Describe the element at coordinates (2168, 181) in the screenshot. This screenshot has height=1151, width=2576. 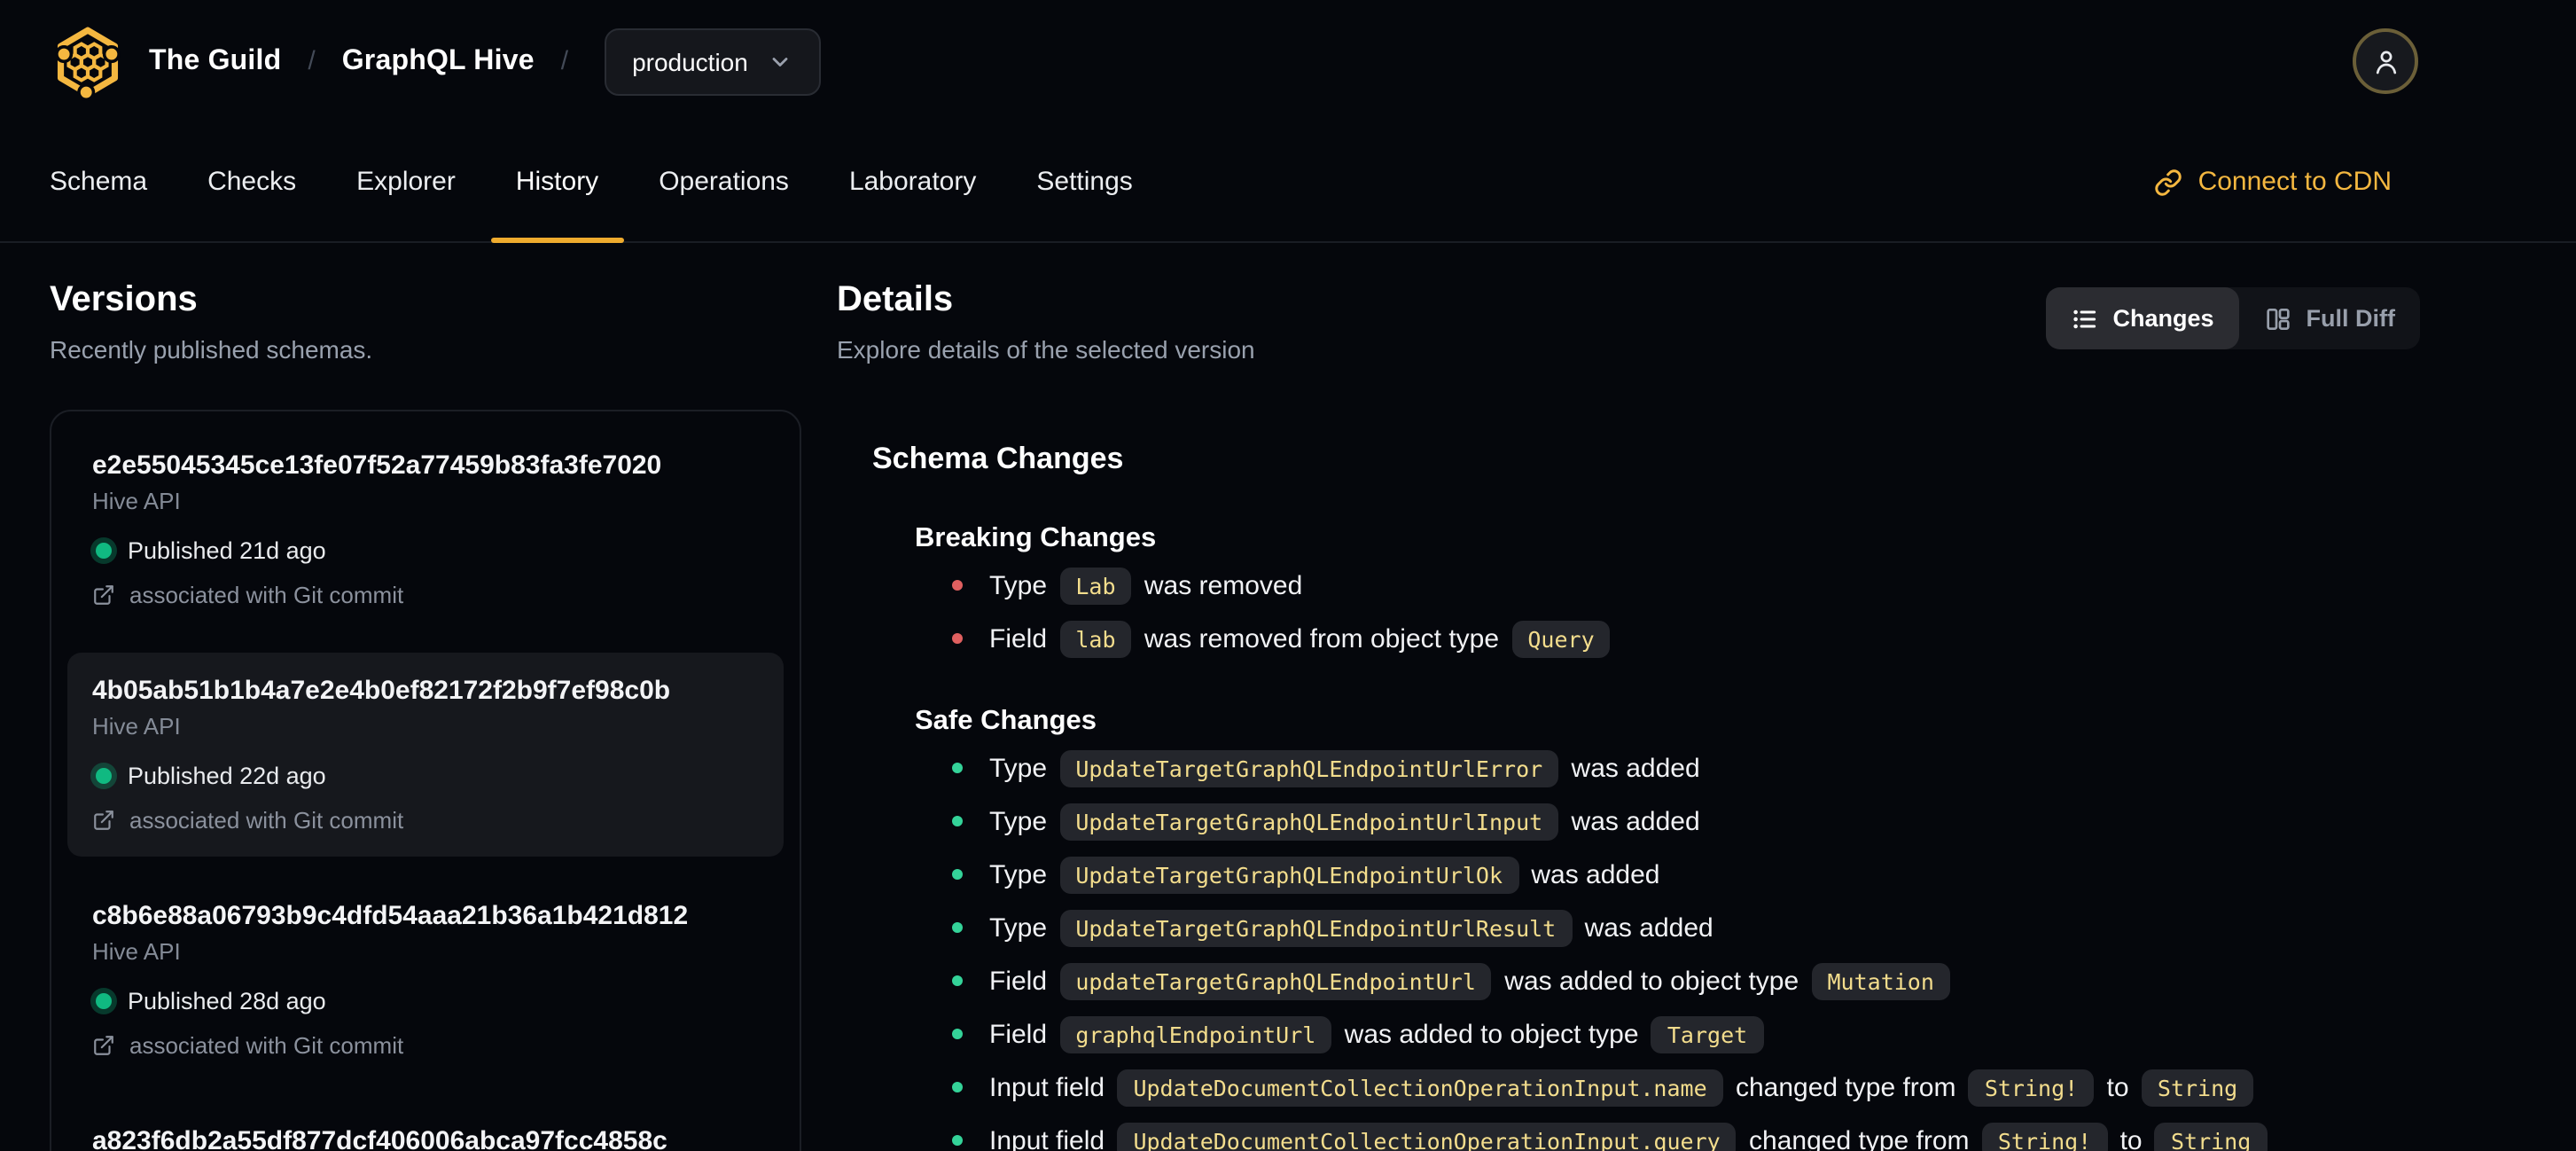
I see `link-icon` at that location.